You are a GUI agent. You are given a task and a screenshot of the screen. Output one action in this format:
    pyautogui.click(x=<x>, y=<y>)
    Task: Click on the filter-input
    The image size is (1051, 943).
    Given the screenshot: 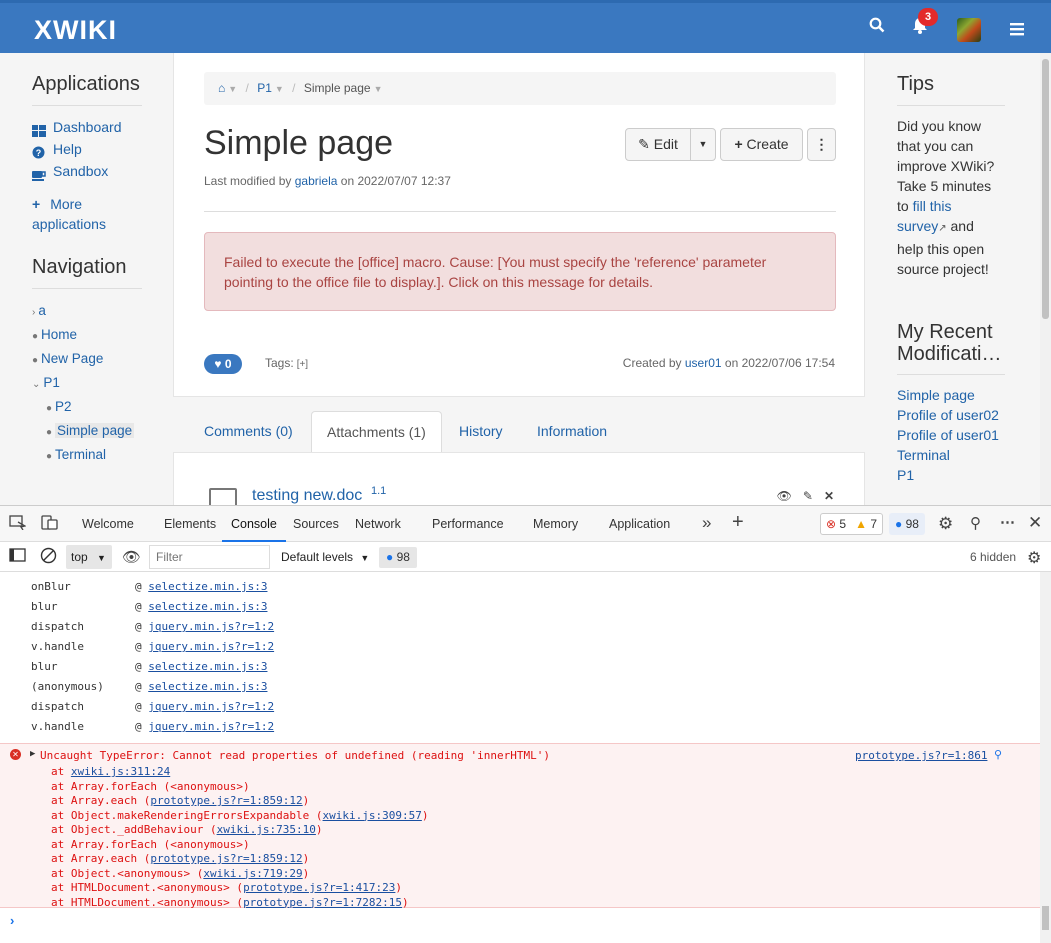 What is the action you would take?
    pyautogui.click(x=209, y=557)
    